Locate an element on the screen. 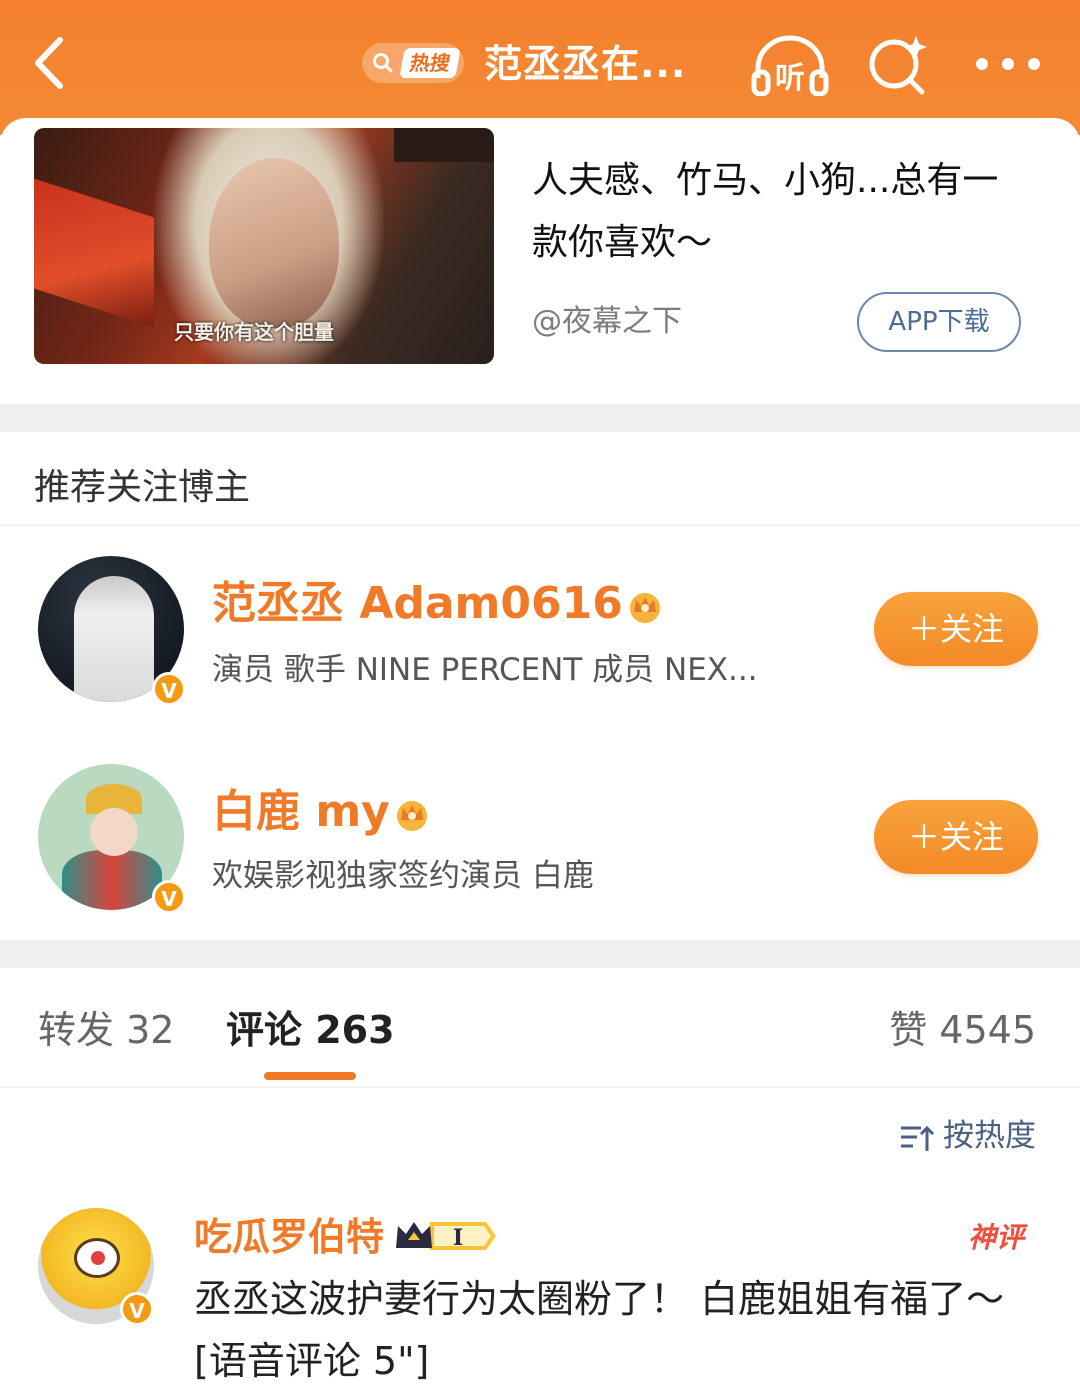  user-level-badge: I is located at coordinates (446, 1238).